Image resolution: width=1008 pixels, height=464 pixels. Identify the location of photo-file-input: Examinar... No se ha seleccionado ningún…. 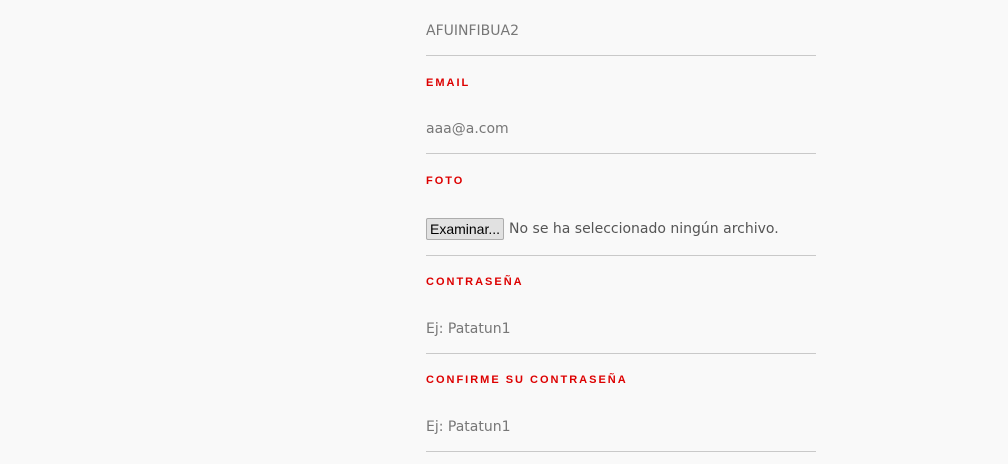
(602, 229).